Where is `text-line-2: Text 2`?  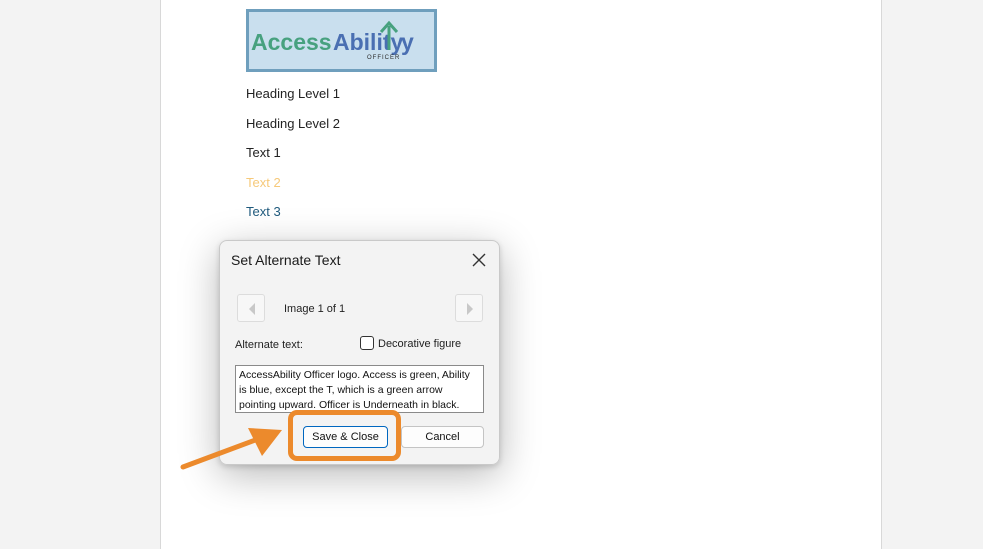
text-line-2: Text 2 is located at coordinates (263, 182).